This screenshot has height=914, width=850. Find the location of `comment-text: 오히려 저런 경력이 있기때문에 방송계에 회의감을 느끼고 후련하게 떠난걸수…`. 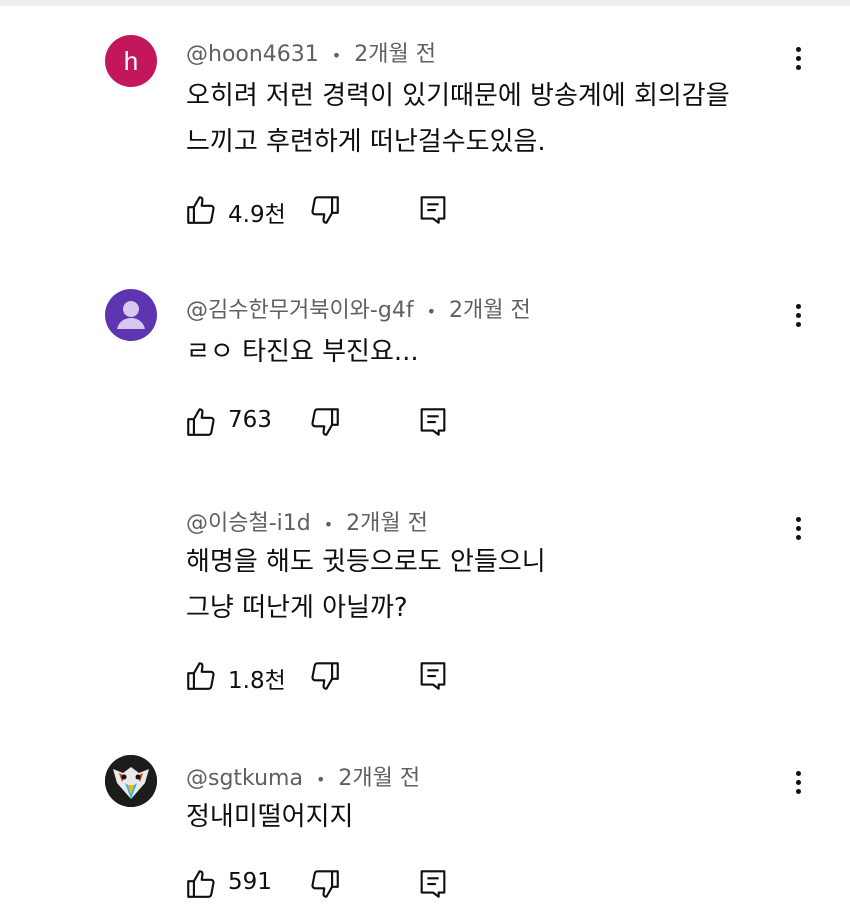

comment-text: 오히려 저런 경력이 있기때문에 방송계에 회의감을 느끼고 후련하게 떠난걸수… is located at coordinates (458, 119).